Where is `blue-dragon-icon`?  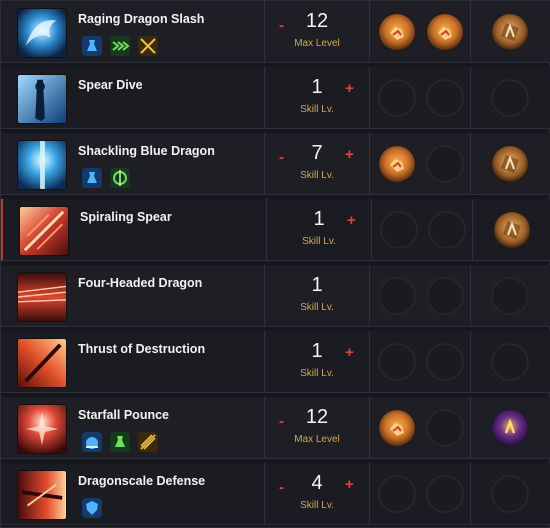
blue-dragon-icon is located at coordinates (42, 165).